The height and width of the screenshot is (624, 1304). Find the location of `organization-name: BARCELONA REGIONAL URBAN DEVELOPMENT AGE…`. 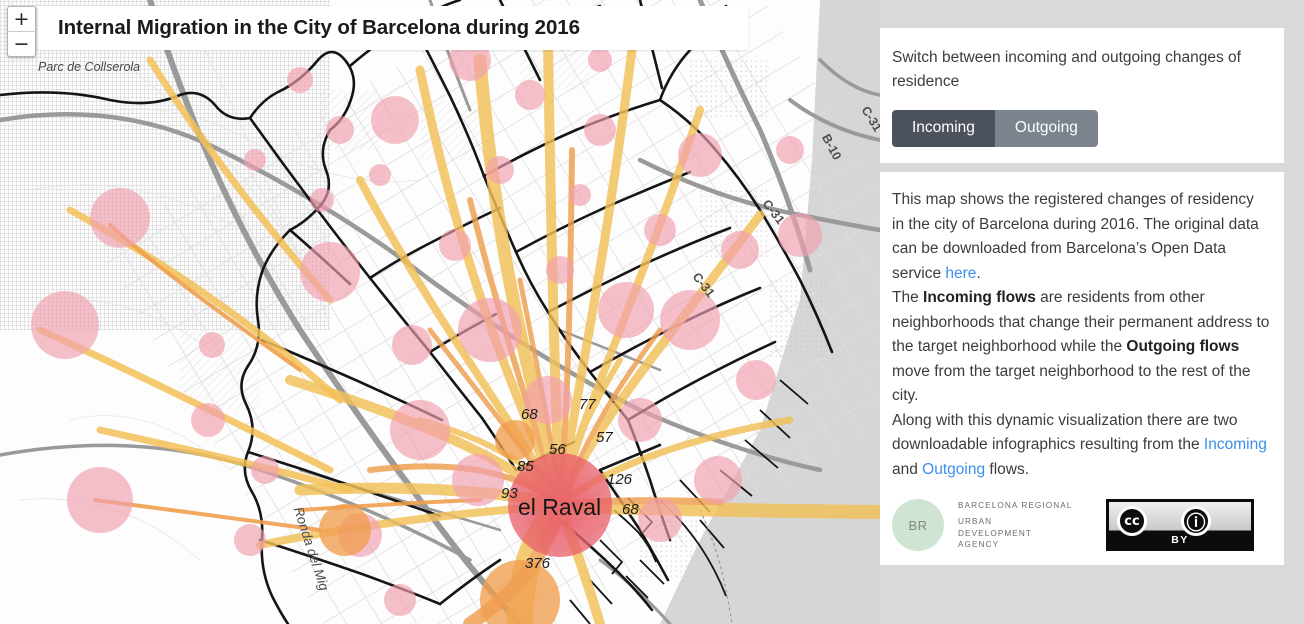

organization-name: BARCELONA REGIONAL URBAN DEVELOPMENT AGE… is located at coordinates (1015, 525).